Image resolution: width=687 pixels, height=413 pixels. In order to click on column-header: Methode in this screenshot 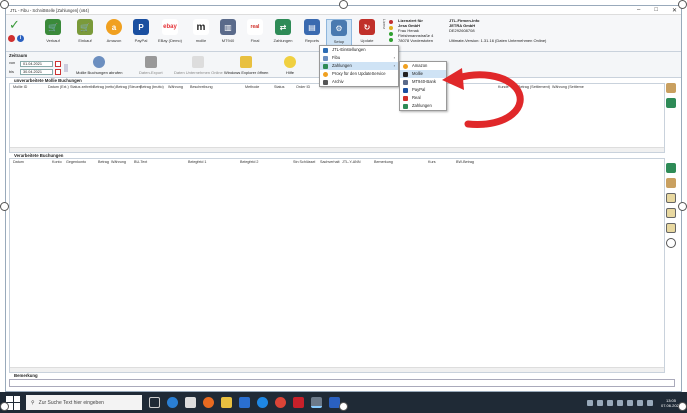, I will do `click(252, 87)`.